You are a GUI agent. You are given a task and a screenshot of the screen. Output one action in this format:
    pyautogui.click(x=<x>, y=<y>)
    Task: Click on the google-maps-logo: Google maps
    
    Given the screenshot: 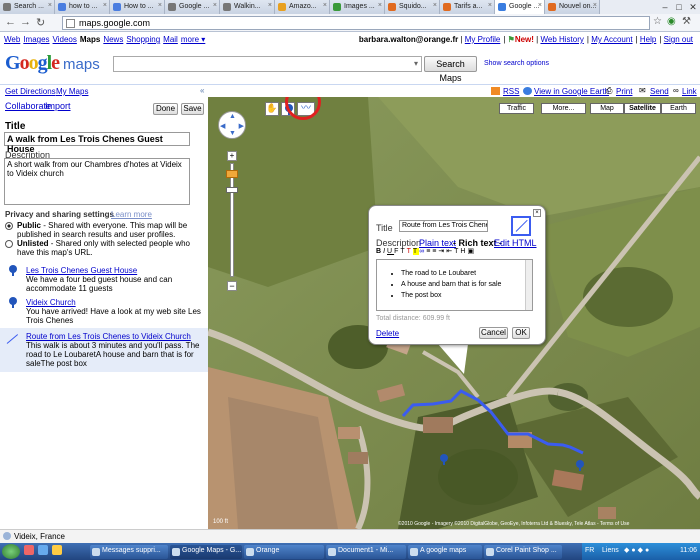 What is the action you would take?
    pyautogui.click(x=52, y=63)
    